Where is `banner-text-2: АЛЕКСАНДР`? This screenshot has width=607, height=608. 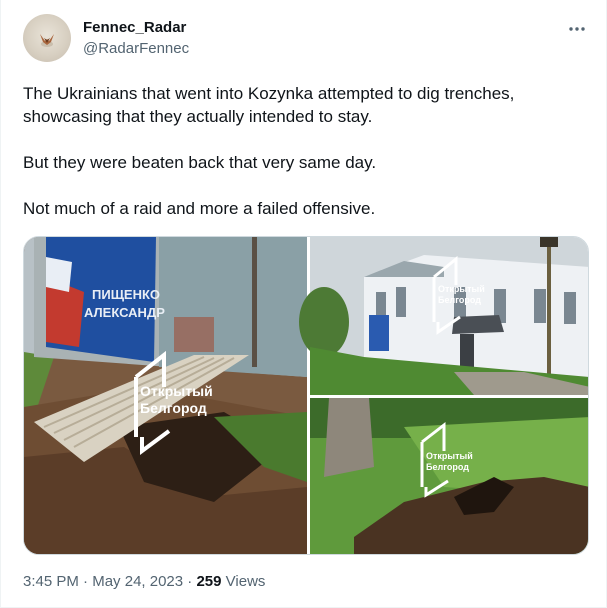
banner-text-2: АЛЕКСАНДР is located at coordinates (124, 312).